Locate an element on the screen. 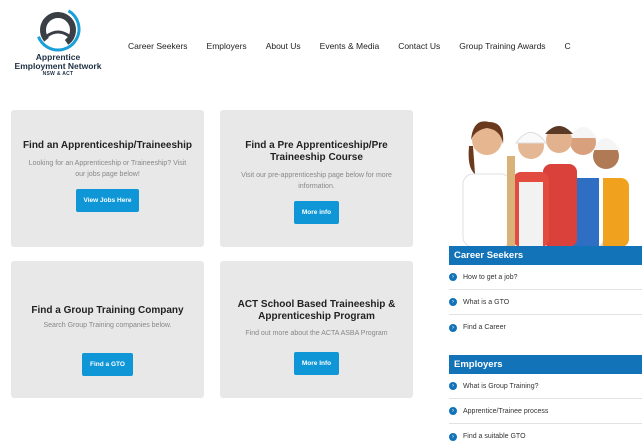  sidebar-header-employers: Employers is located at coordinates (545, 364).